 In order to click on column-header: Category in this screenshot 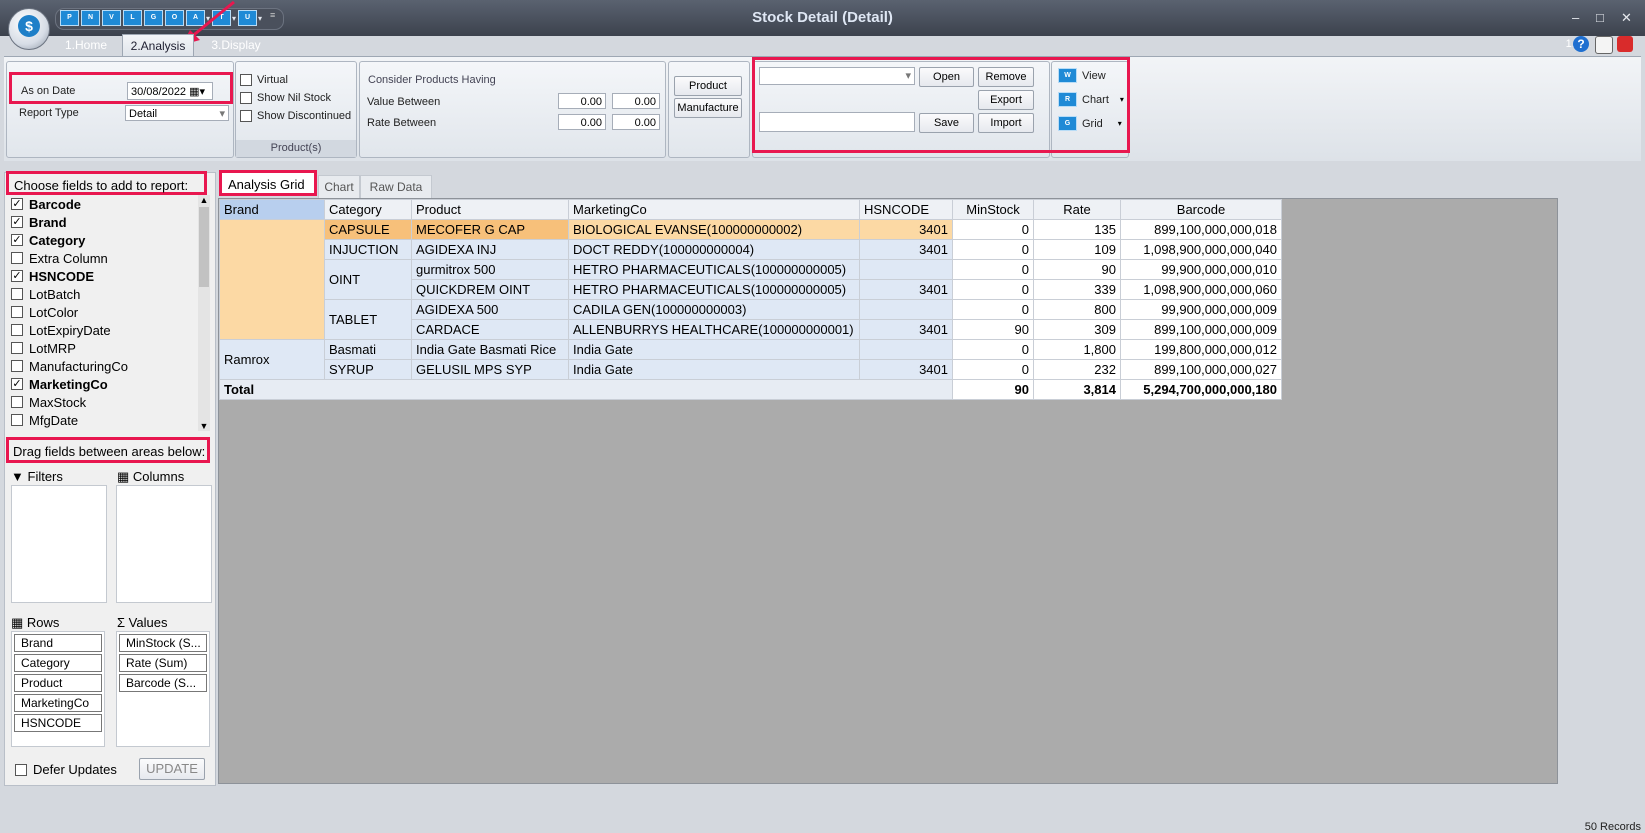, I will do `click(368, 209)`.